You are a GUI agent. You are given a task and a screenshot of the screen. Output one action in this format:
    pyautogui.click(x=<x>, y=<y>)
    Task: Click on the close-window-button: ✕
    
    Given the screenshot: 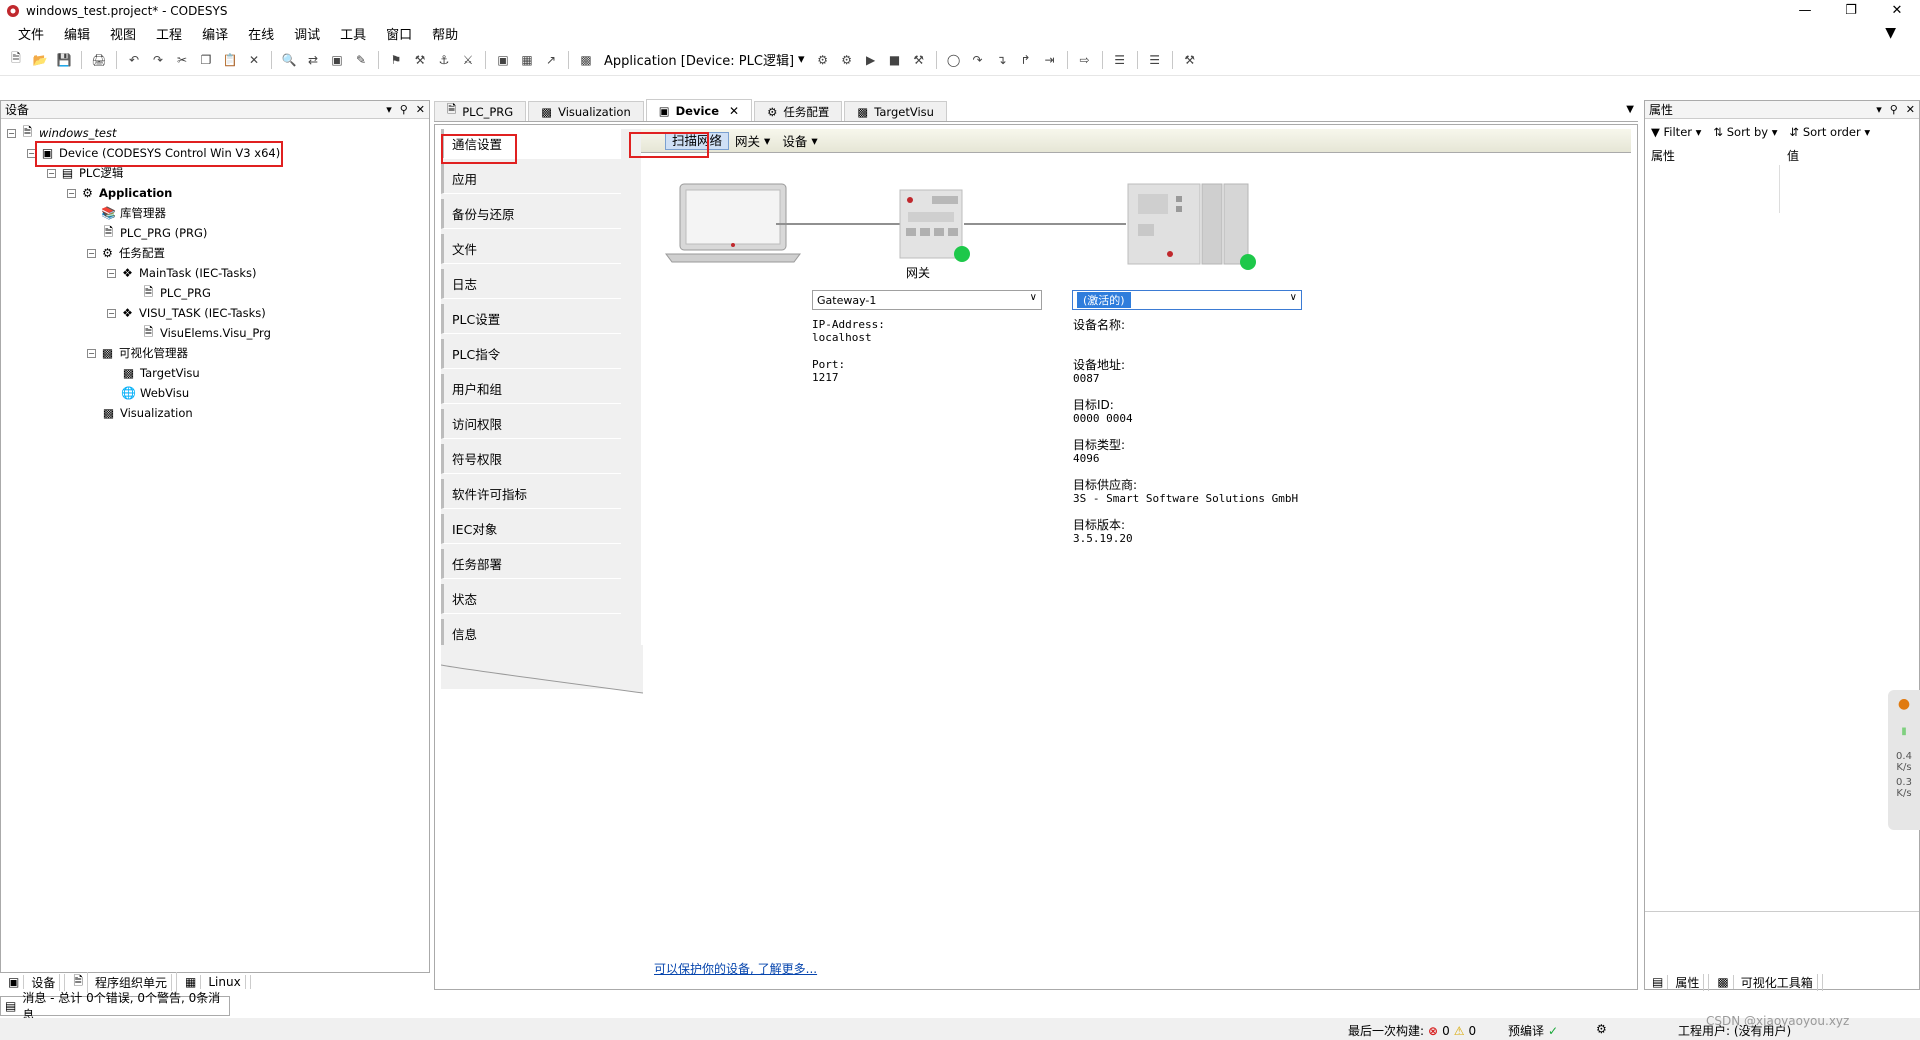 What is the action you would take?
    pyautogui.click(x=1897, y=11)
    